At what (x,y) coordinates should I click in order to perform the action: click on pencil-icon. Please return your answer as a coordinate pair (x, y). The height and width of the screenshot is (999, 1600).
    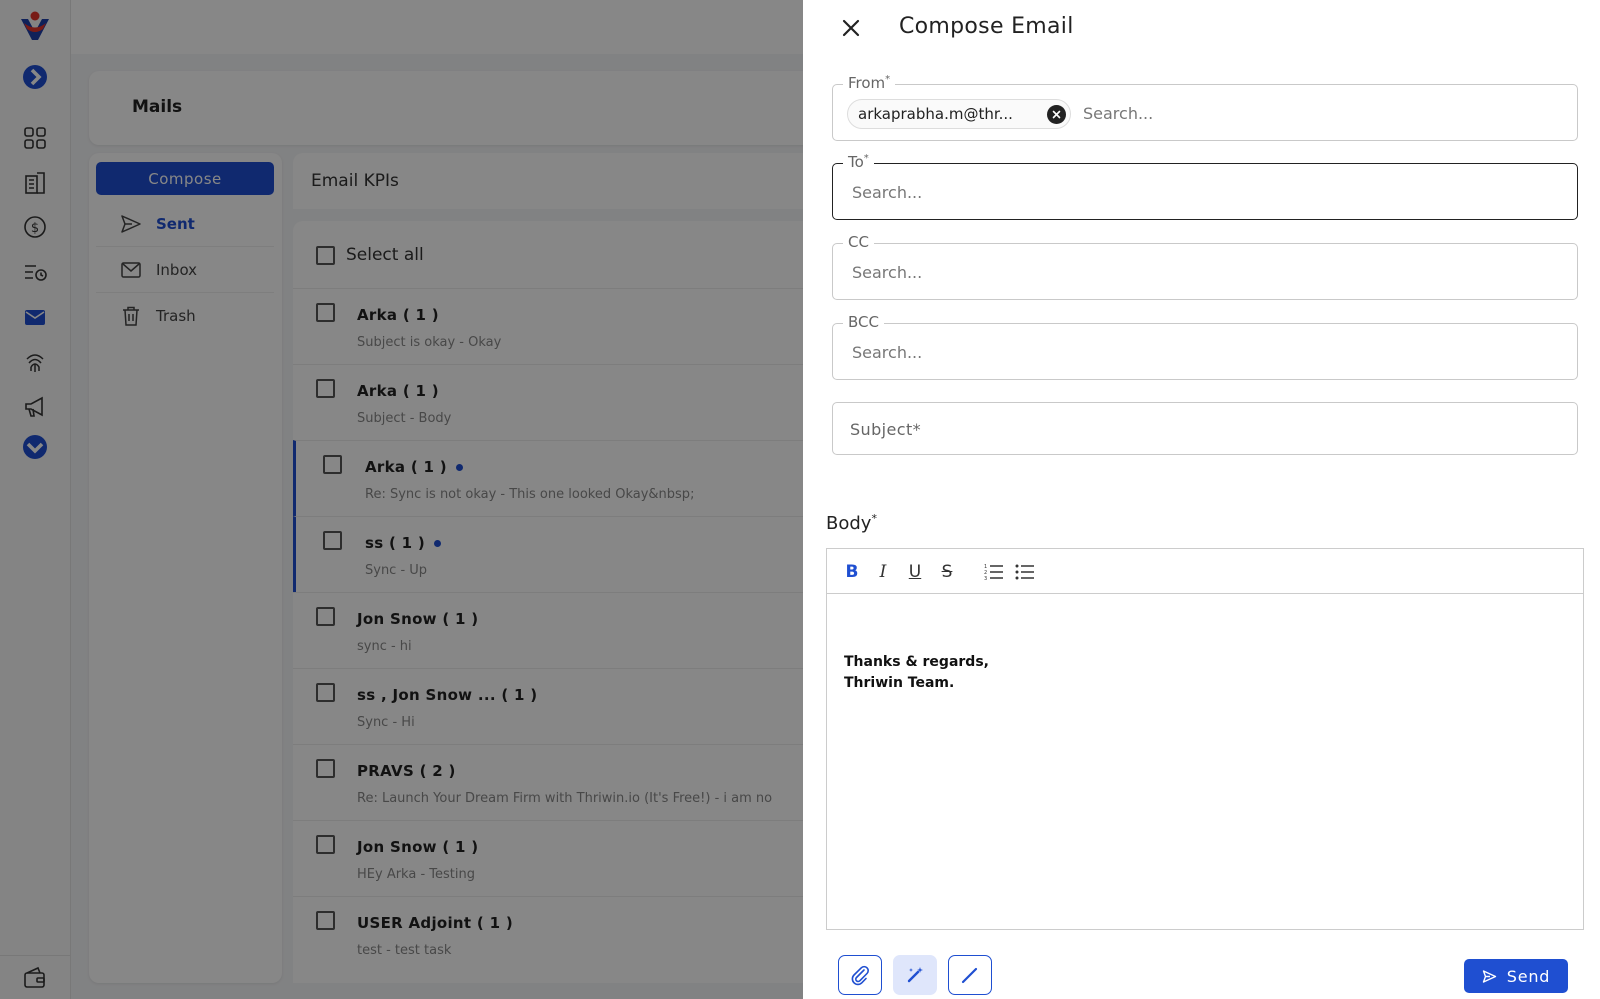
    Looking at the image, I should click on (969, 975).